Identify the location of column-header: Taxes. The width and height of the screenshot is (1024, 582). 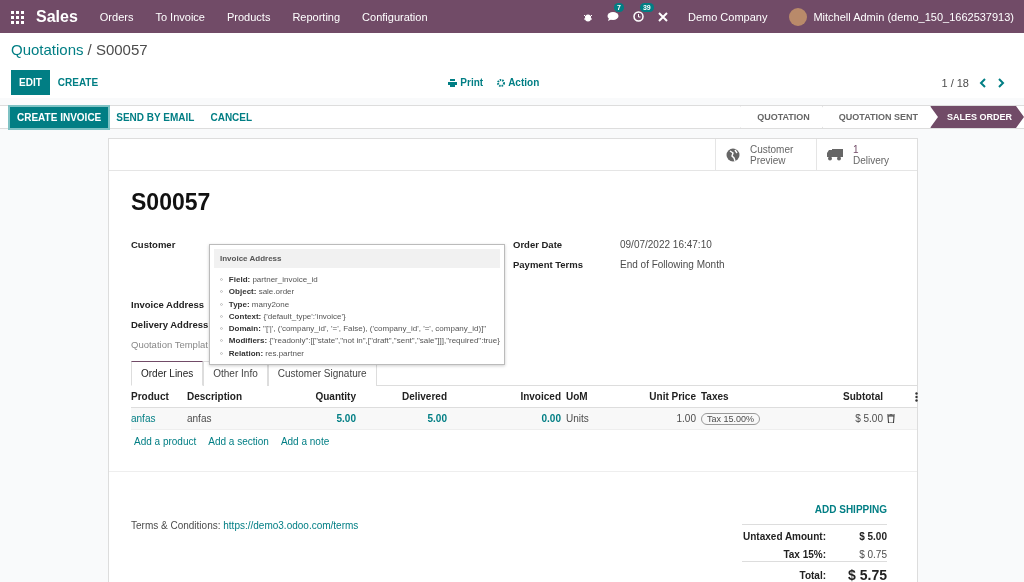
(741, 396).